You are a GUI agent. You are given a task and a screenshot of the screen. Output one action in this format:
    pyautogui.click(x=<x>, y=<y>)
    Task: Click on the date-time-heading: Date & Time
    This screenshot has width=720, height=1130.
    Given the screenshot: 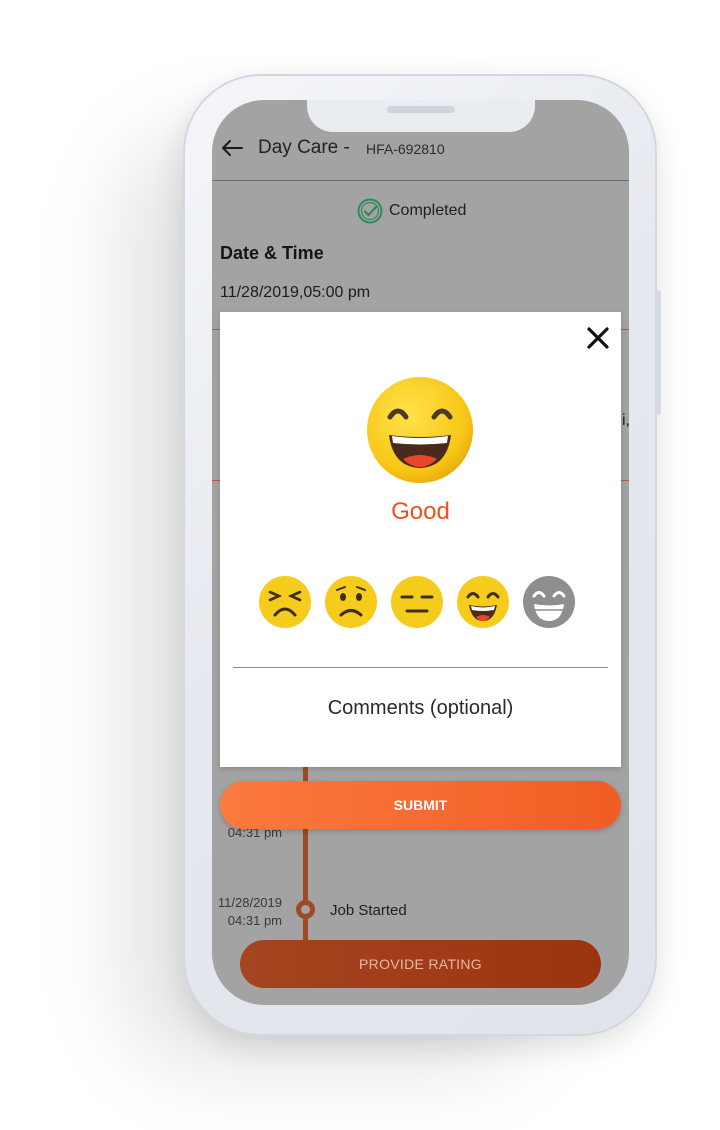 What is the action you would take?
    pyautogui.click(x=272, y=253)
    